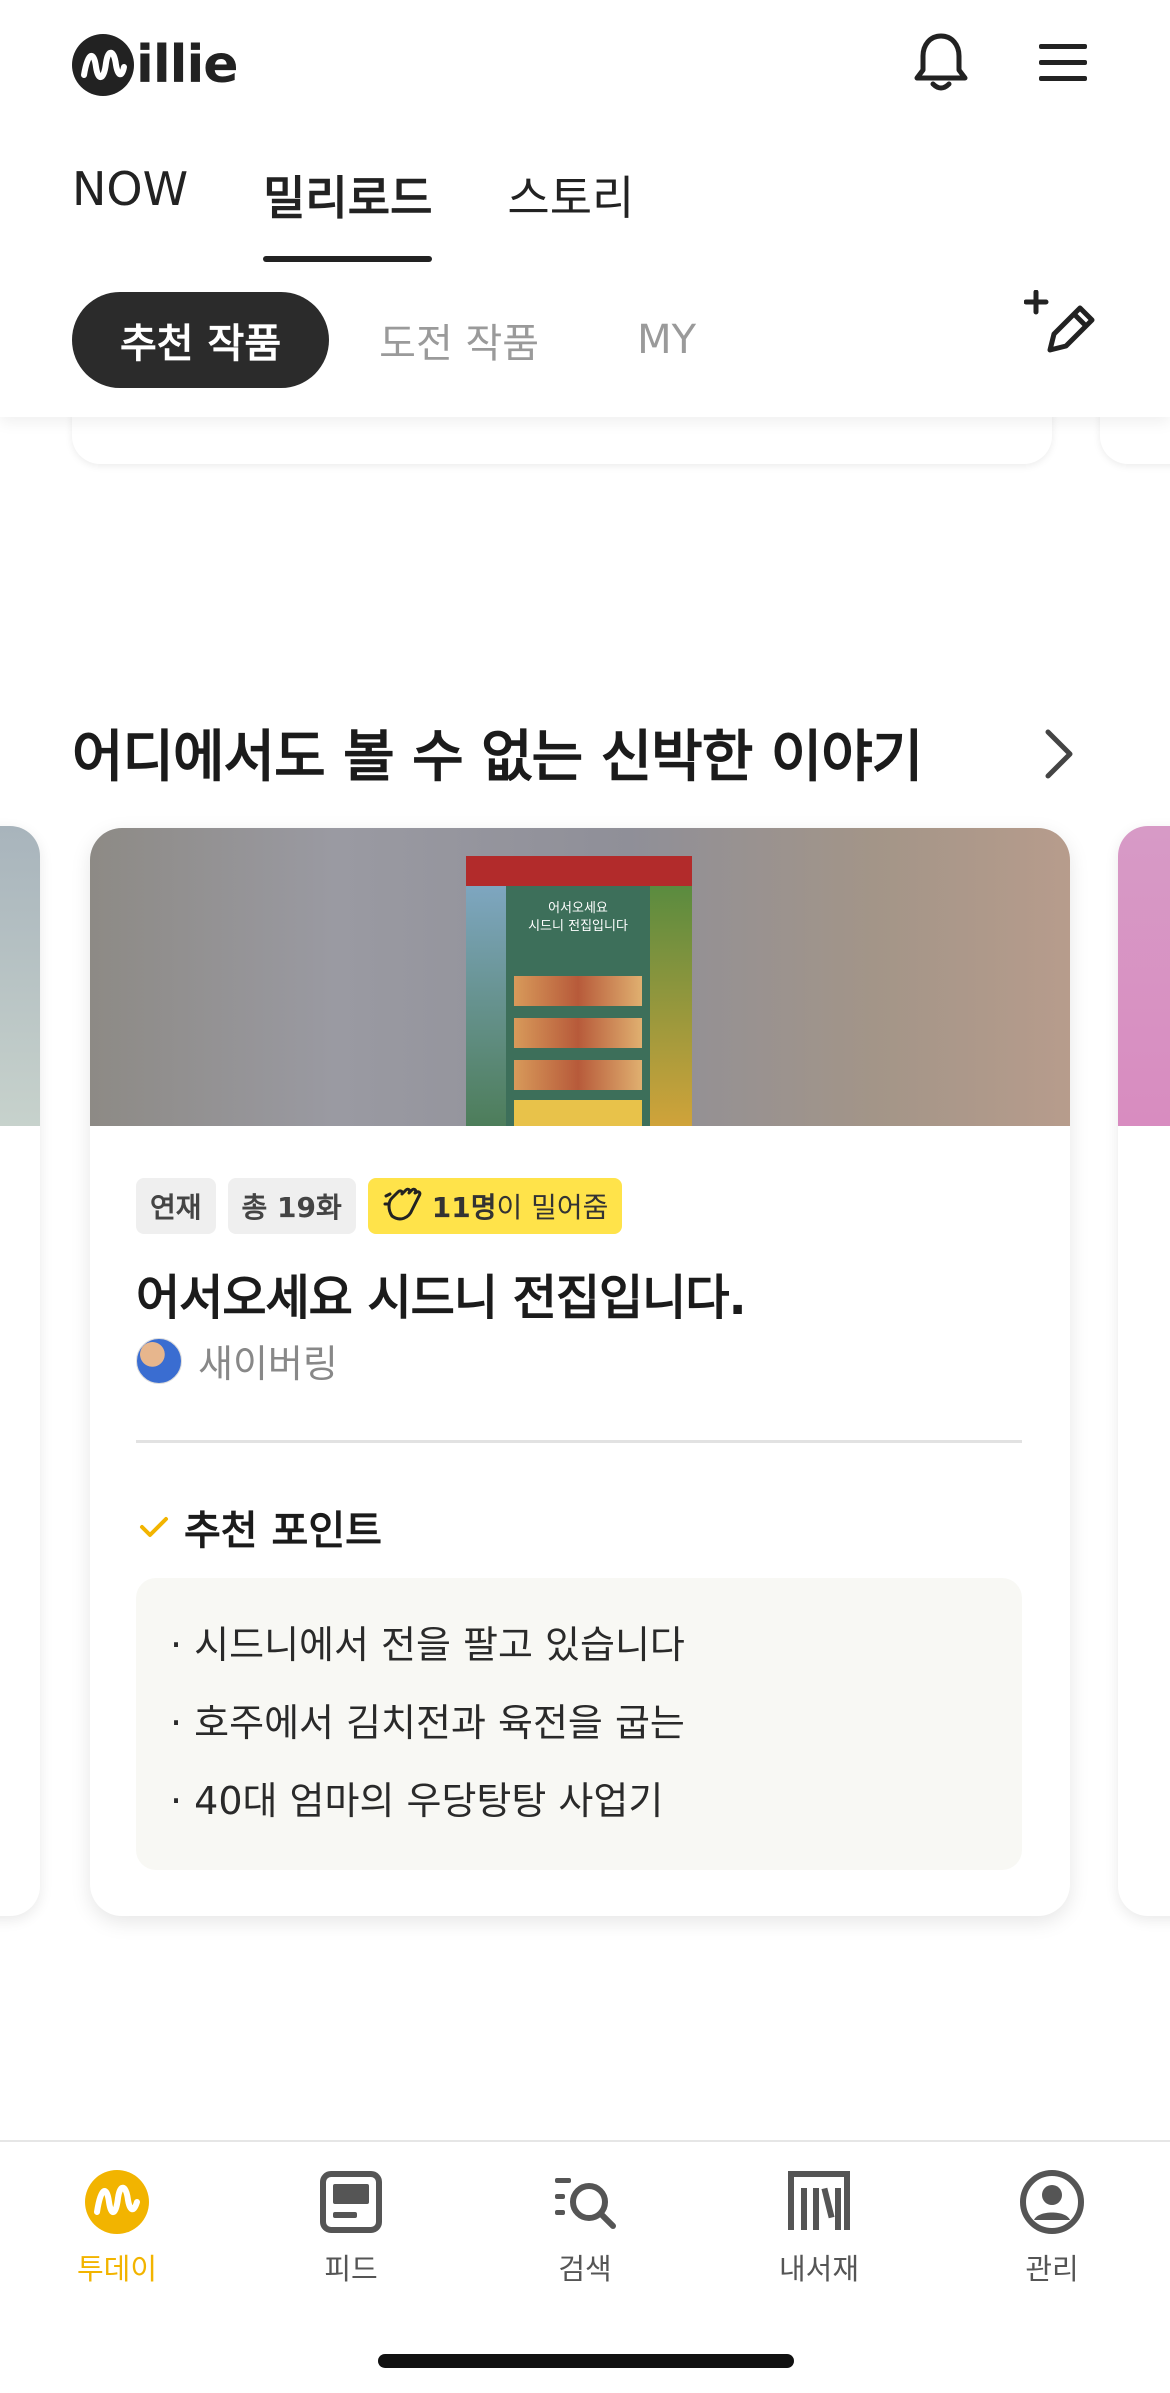  Describe the element at coordinates (459, 340) in the screenshot. I see `chip-challenge: 도전 작품` at that location.